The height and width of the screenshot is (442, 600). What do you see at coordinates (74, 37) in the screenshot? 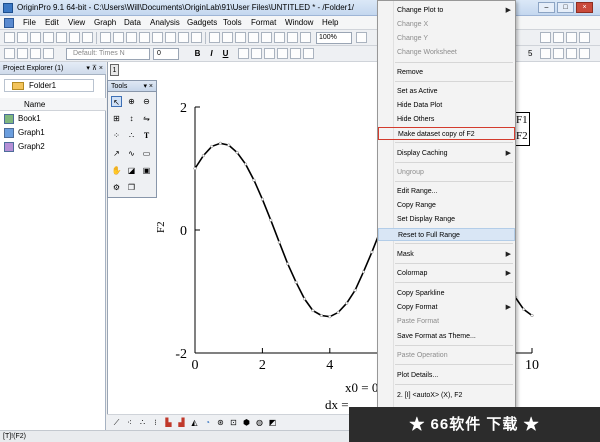
I see `new-layout-icon` at bounding box center [74, 37].